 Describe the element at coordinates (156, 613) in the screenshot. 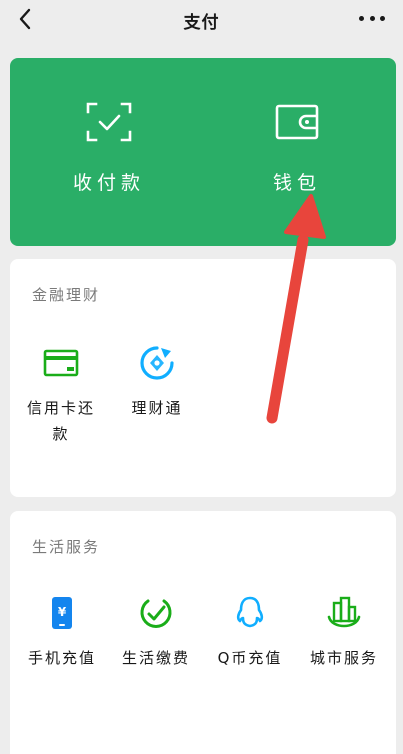

I see `utility-bill-icon` at that location.